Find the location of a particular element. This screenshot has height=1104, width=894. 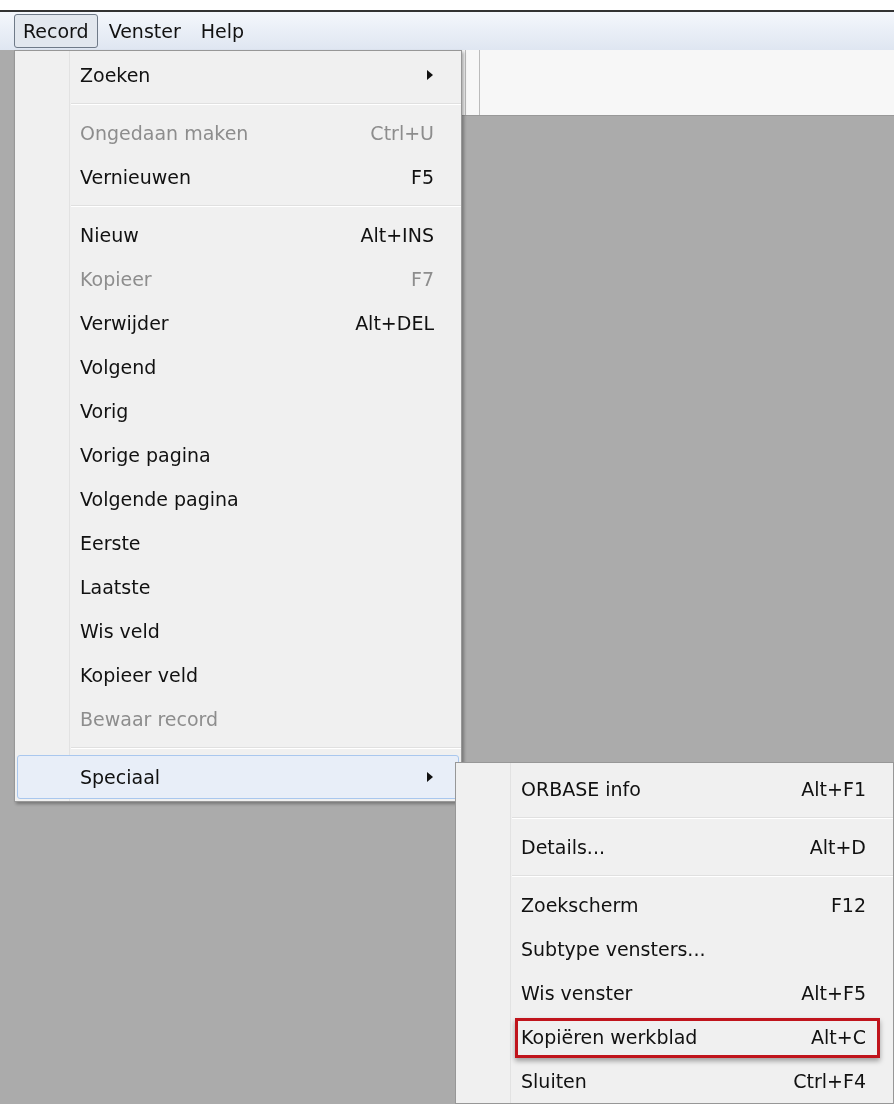

menu-item: Volgend is located at coordinates (238, 367).